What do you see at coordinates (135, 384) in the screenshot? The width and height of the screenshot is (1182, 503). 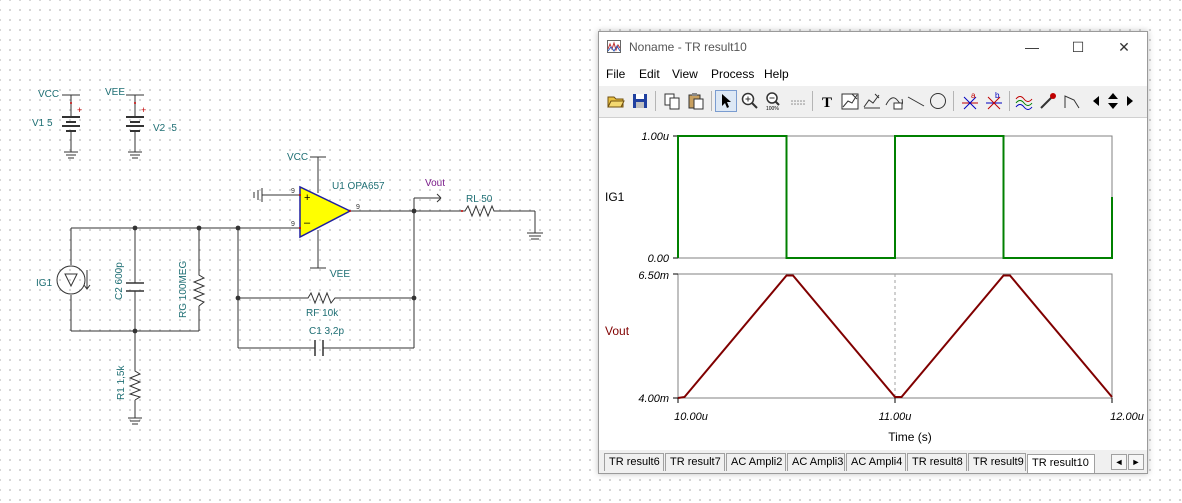 I see `resistor-r1` at bounding box center [135, 384].